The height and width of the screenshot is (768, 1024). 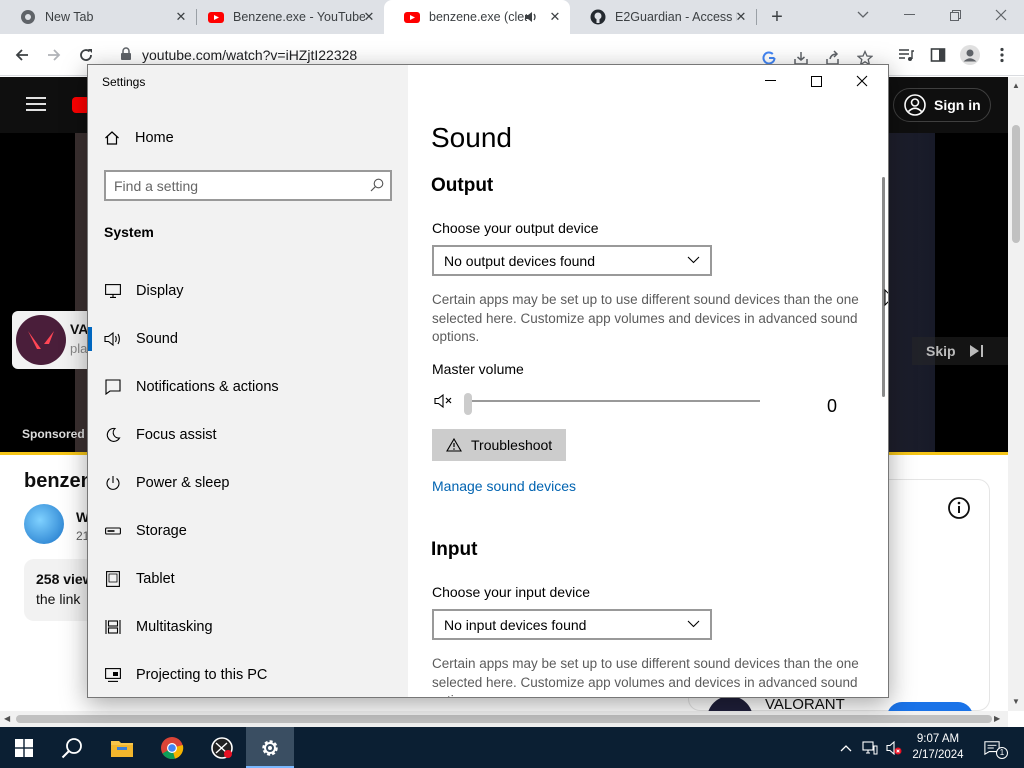 I want to click on tab-title: E2Guardian - Access Denied, so click(x=676, y=17).